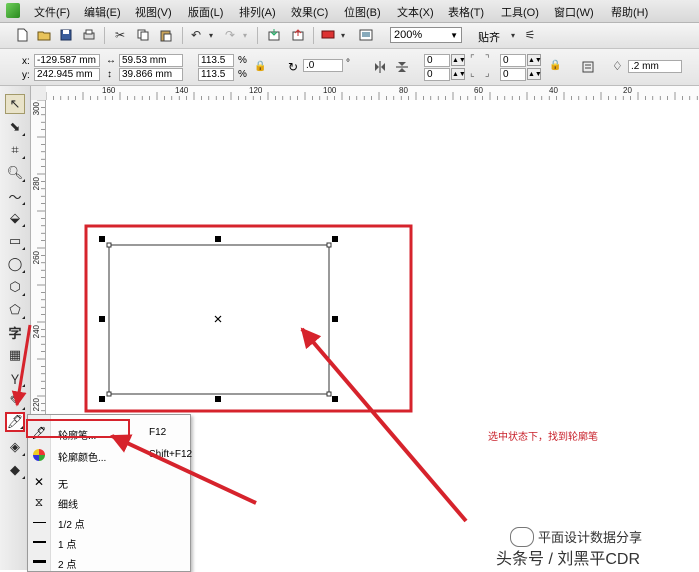 The width and height of the screenshot is (699, 572). Describe the element at coordinates (15, 401) in the screenshot. I see `eyedropper-tool-icon: ✎` at that location.